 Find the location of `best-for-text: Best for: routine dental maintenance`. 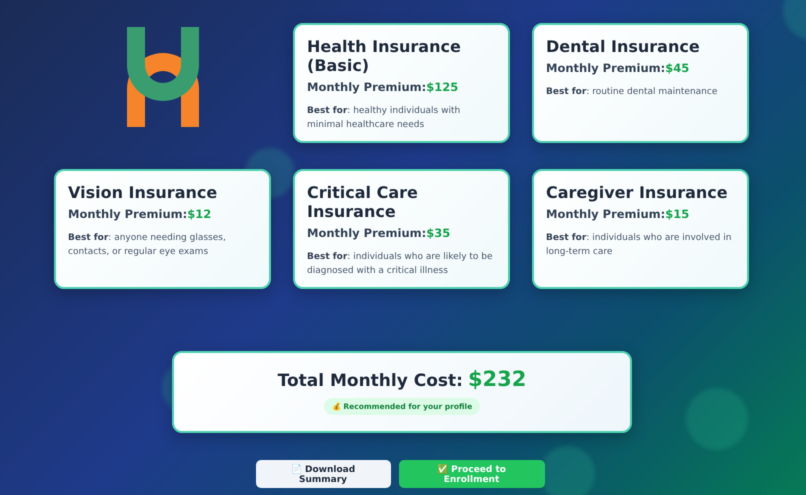

best-for-text: Best for: routine dental maintenance is located at coordinates (632, 92).